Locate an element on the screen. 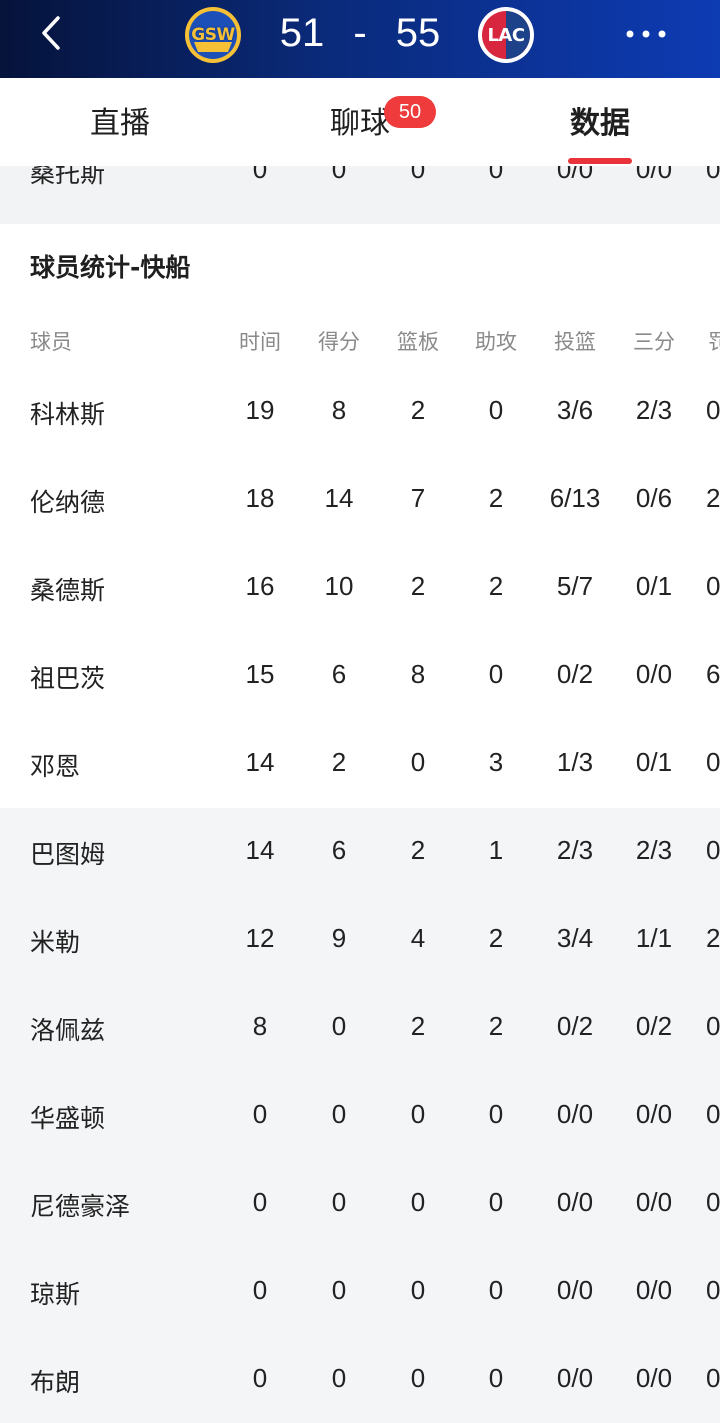  stat-cell: 18 is located at coordinates (260, 498).